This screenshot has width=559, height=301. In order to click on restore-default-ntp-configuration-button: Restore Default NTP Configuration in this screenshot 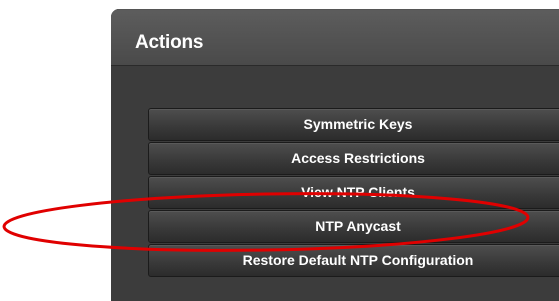, I will do `click(353, 260)`.